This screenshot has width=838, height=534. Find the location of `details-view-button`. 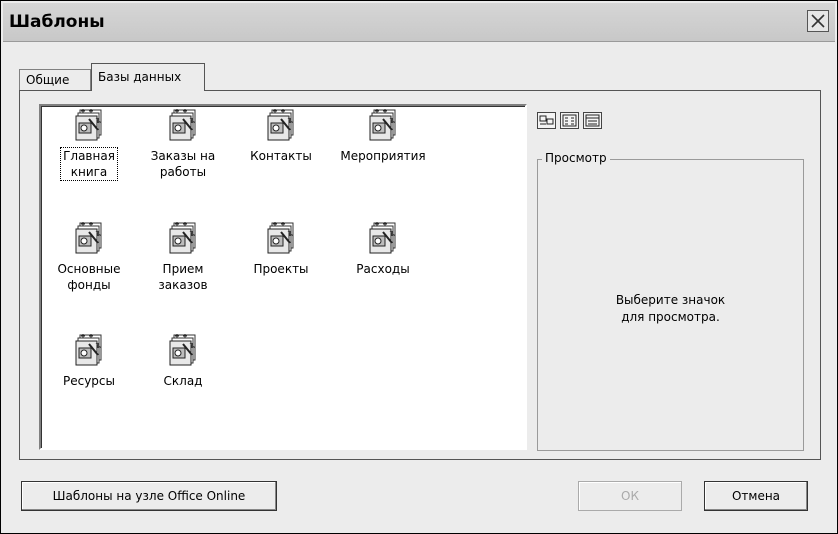

details-view-button is located at coordinates (592, 120).